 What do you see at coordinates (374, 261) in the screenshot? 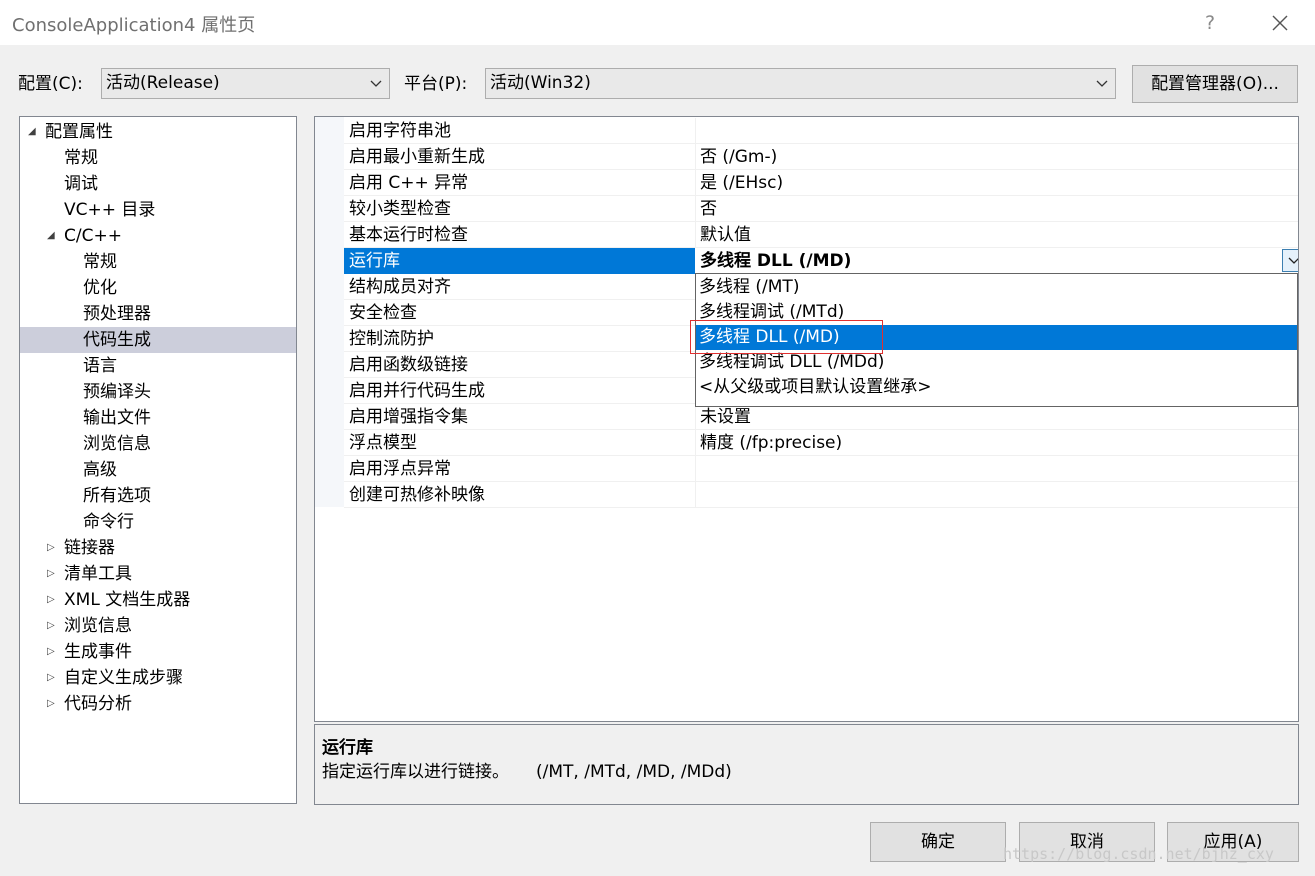
I see `selected-property-name: 运行库` at bounding box center [374, 261].